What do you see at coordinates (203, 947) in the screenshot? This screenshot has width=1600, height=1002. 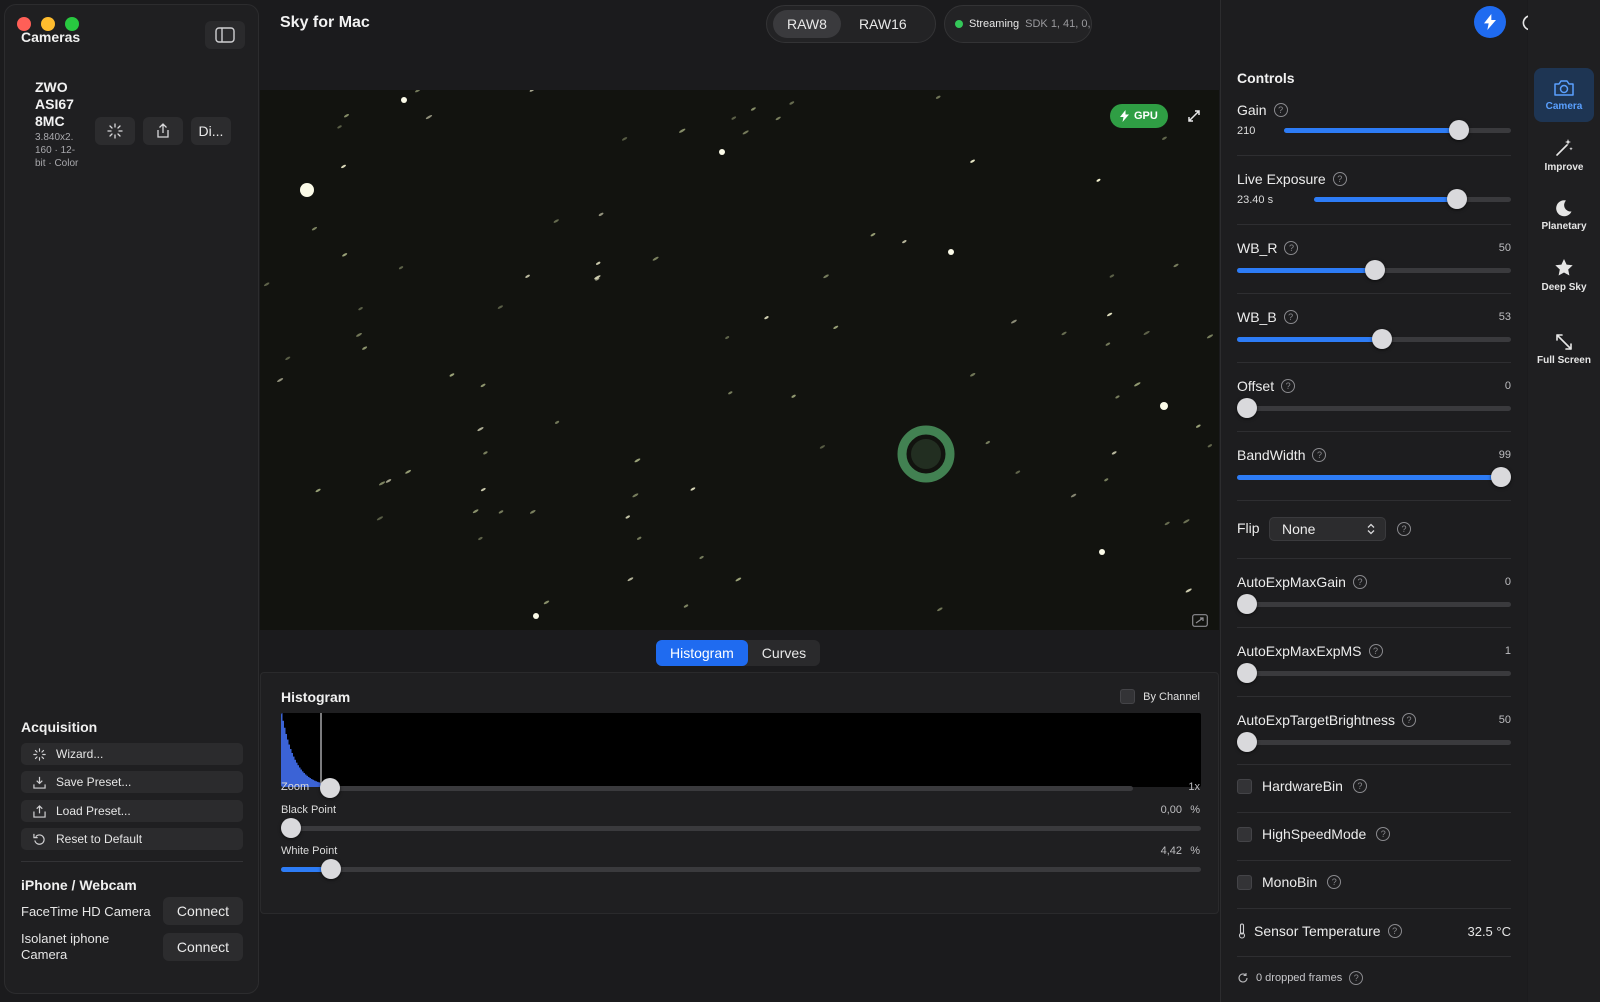 I see `connect-iphone-button: Connect` at bounding box center [203, 947].